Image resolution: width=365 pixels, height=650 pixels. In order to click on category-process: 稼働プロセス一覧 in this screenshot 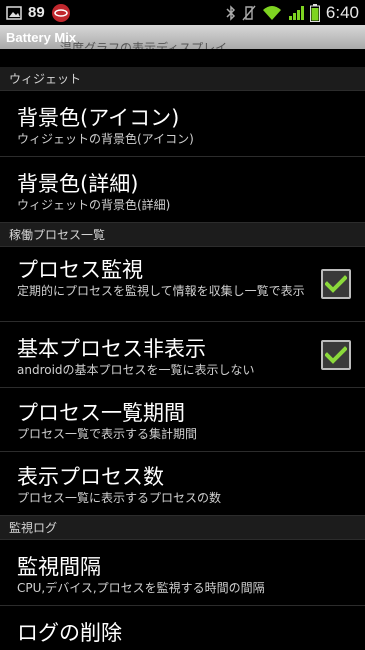, I will do `click(182, 235)`.